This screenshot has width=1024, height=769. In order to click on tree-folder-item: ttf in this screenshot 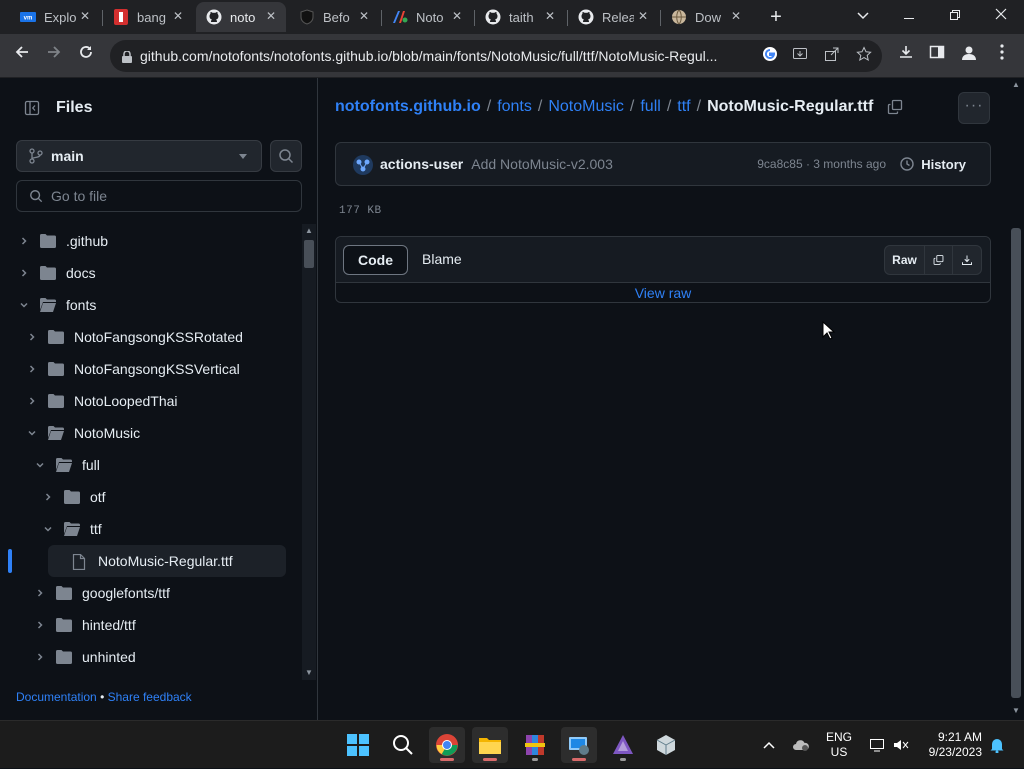, I will do `click(163, 529)`.